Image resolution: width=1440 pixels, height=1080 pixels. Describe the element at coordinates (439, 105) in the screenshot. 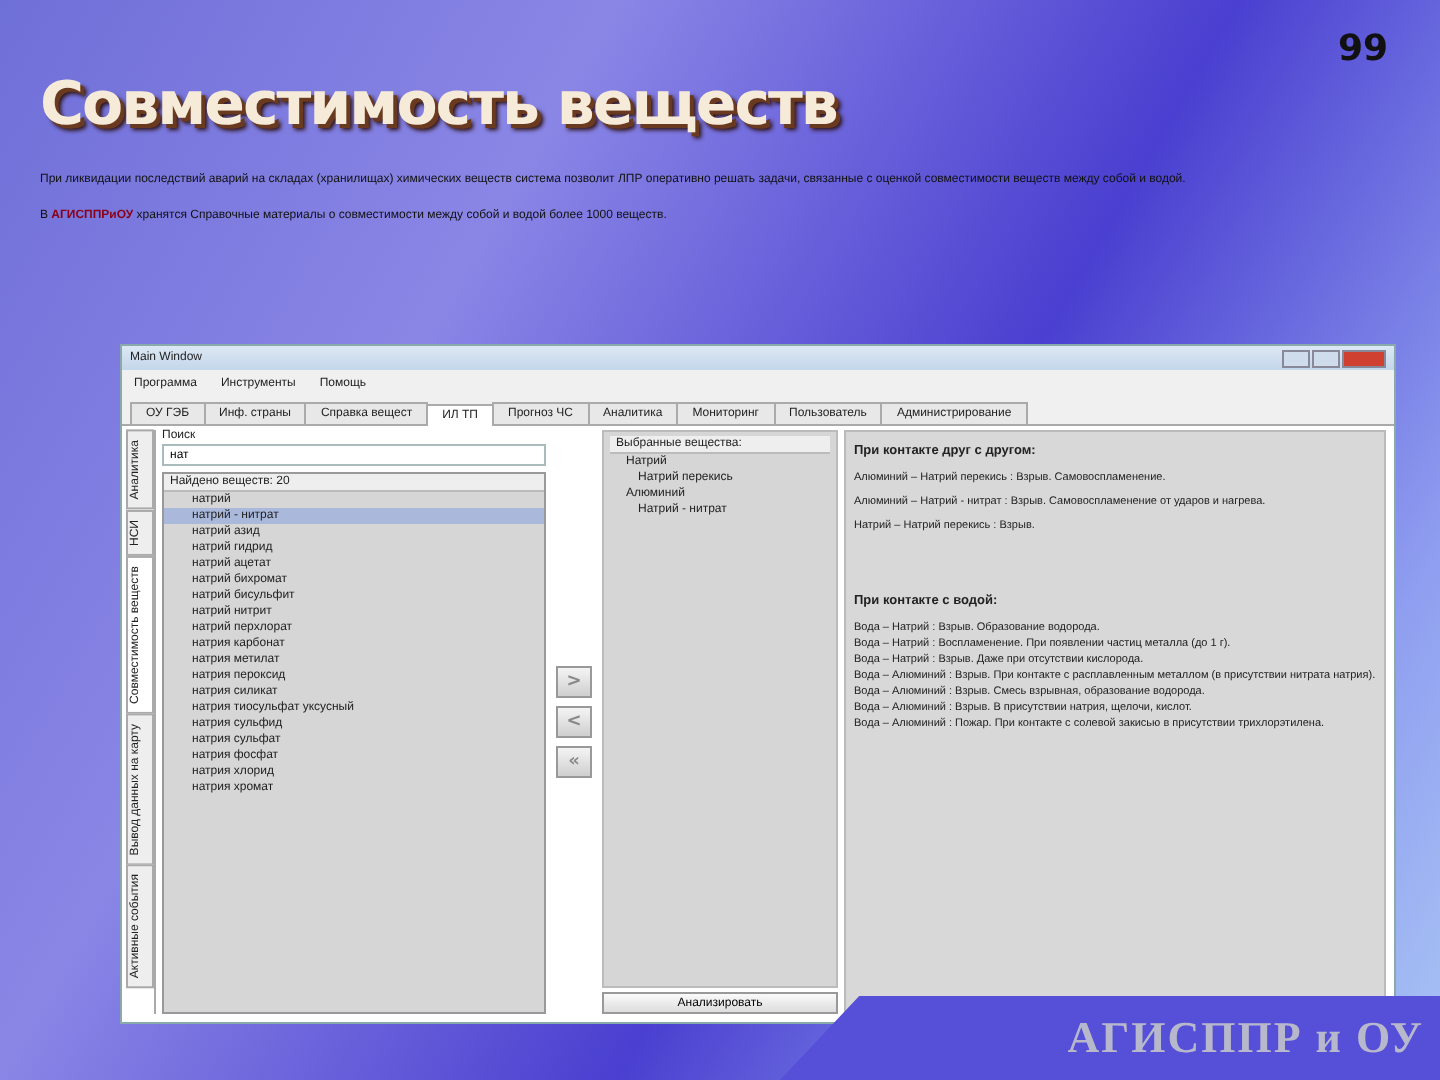

I see `slide-title: Совместимость веществ` at that location.